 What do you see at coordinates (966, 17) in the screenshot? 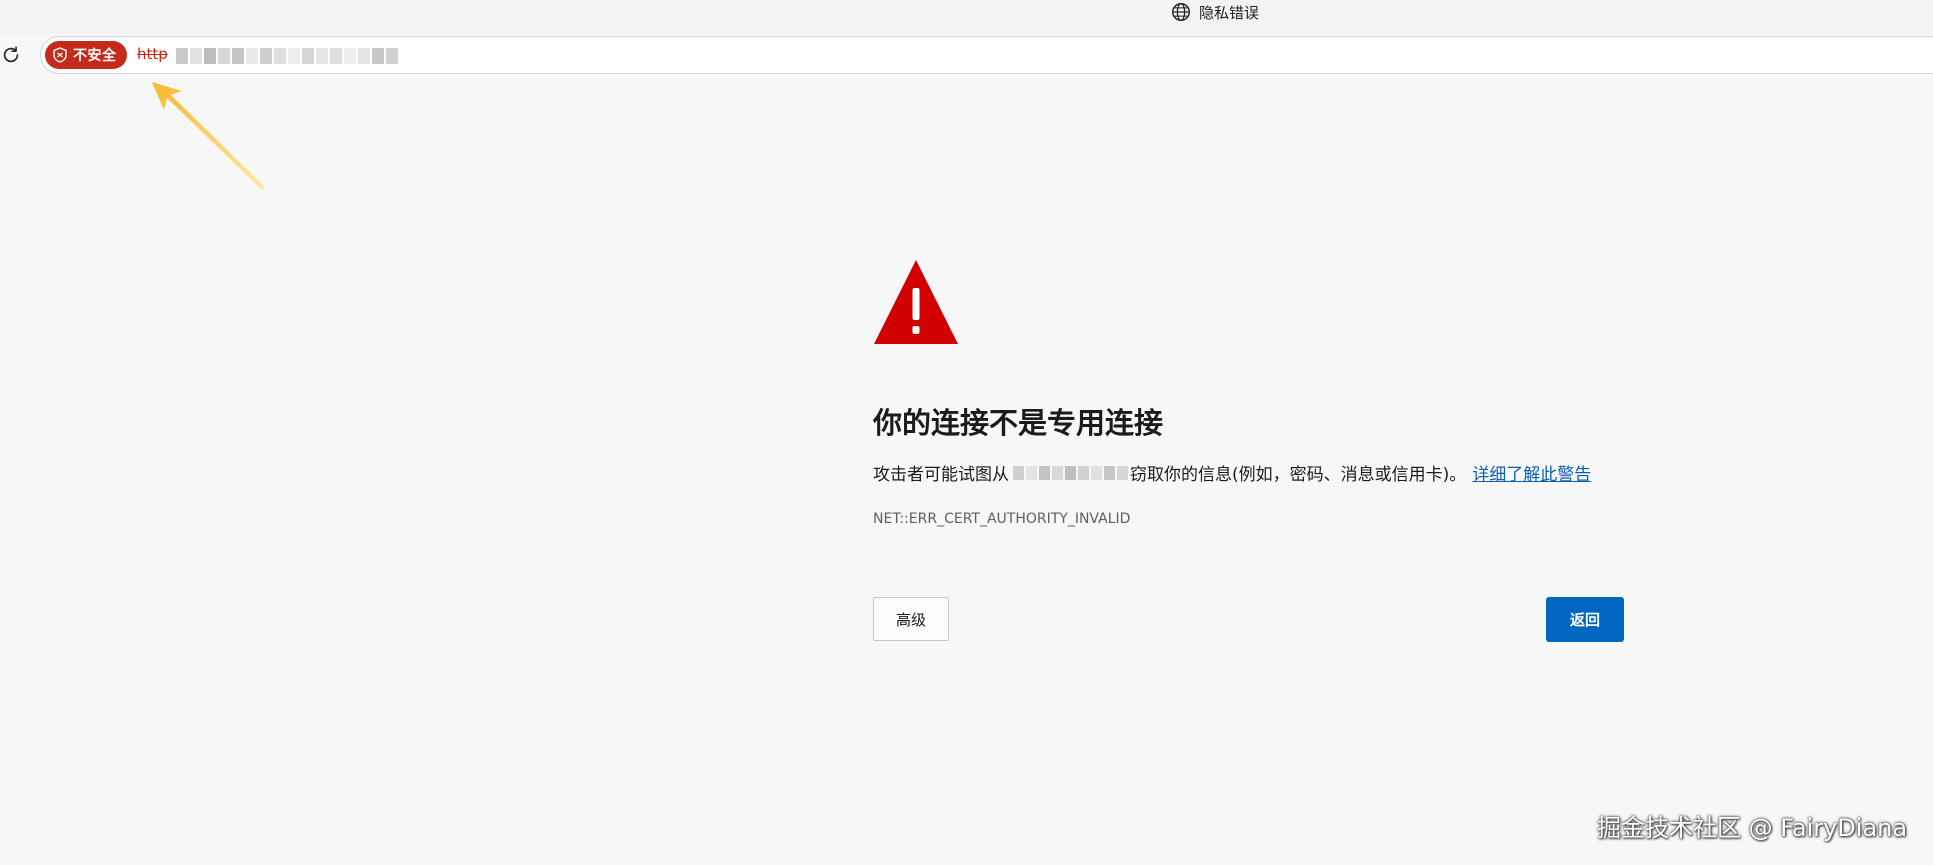
I see `tab-strip: 隐私错误` at bounding box center [966, 17].